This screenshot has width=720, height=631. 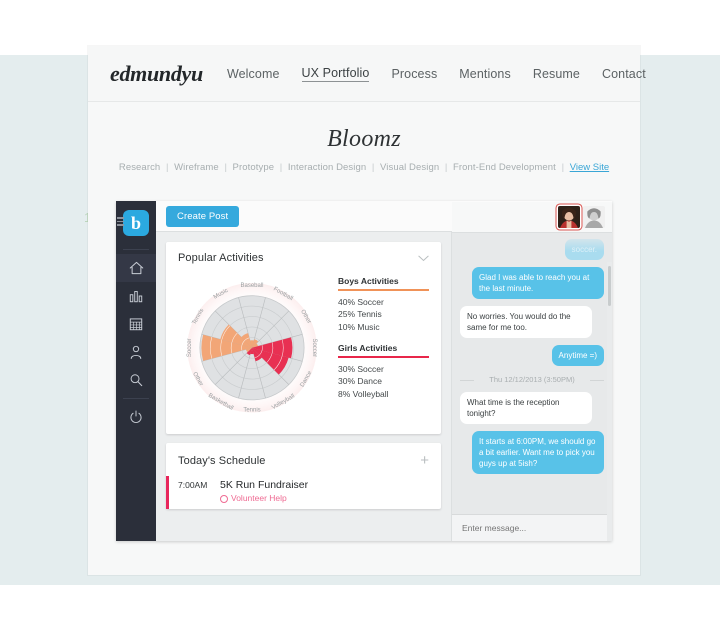 I want to click on schedule-event-name: 5K Run Fundraiser, so click(x=264, y=485).